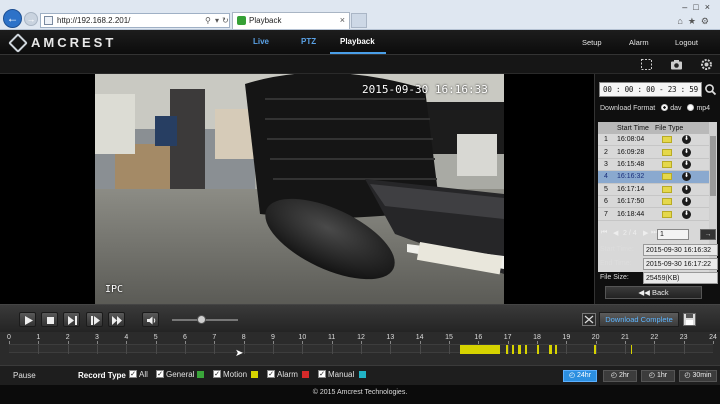 The width and height of the screenshot is (720, 404). I want to click on new-tab-button, so click(359, 20).